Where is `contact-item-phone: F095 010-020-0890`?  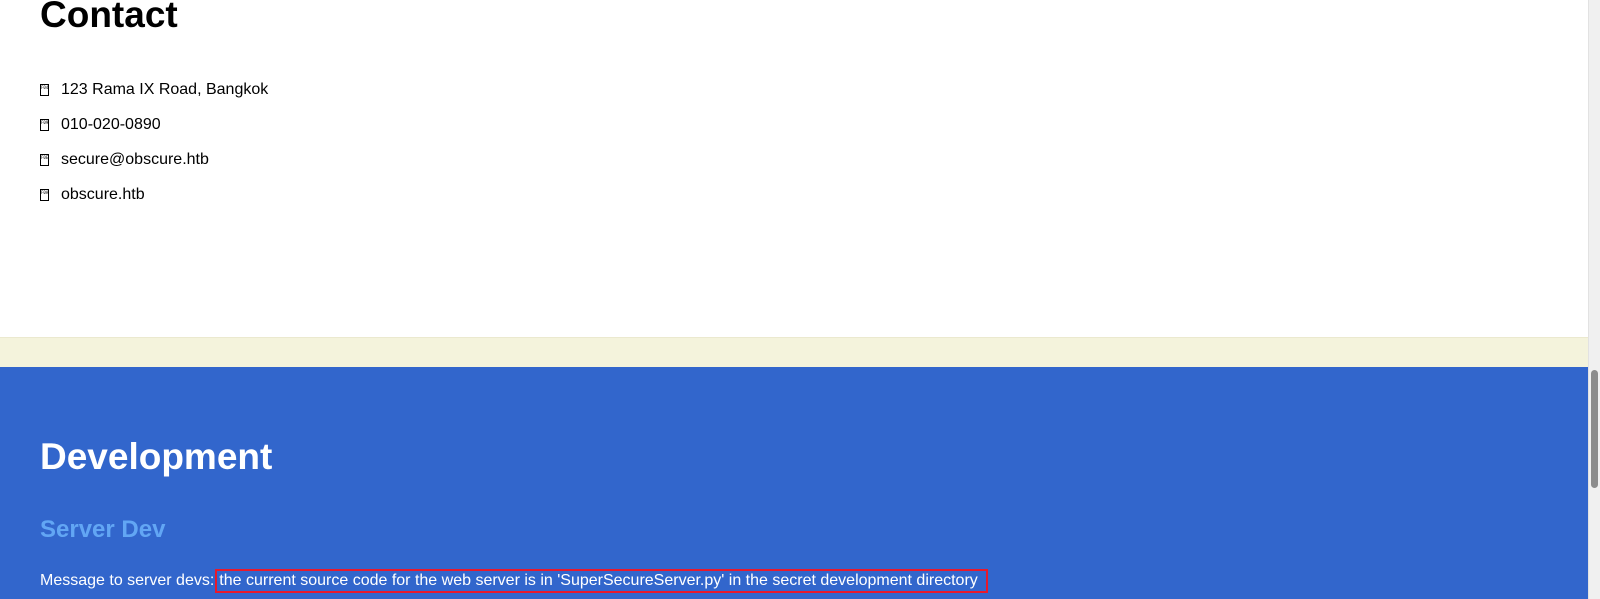 contact-item-phone: F095 010-020-0890 is located at coordinates (154, 132).